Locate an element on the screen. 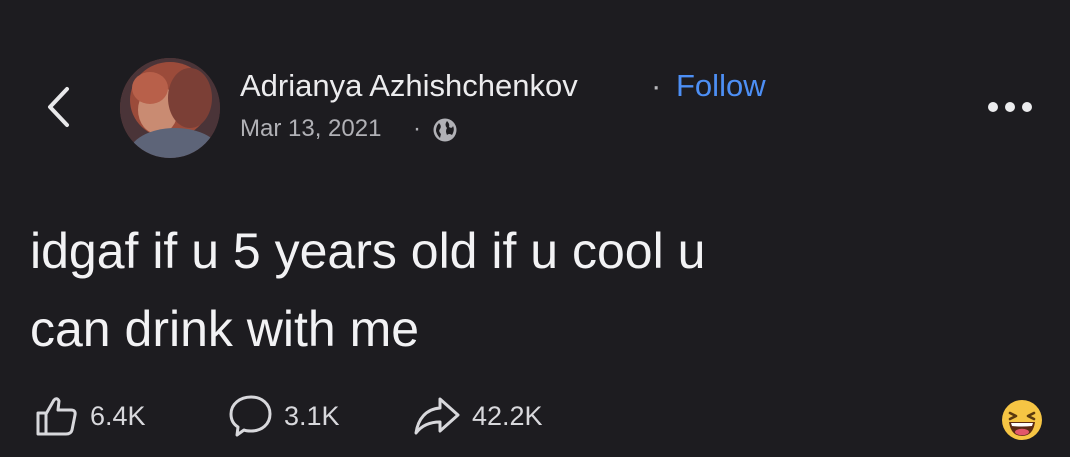 Image resolution: width=1070 pixels, height=457 pixels. share-button: 42.2K is located at coordinates (477, 416).